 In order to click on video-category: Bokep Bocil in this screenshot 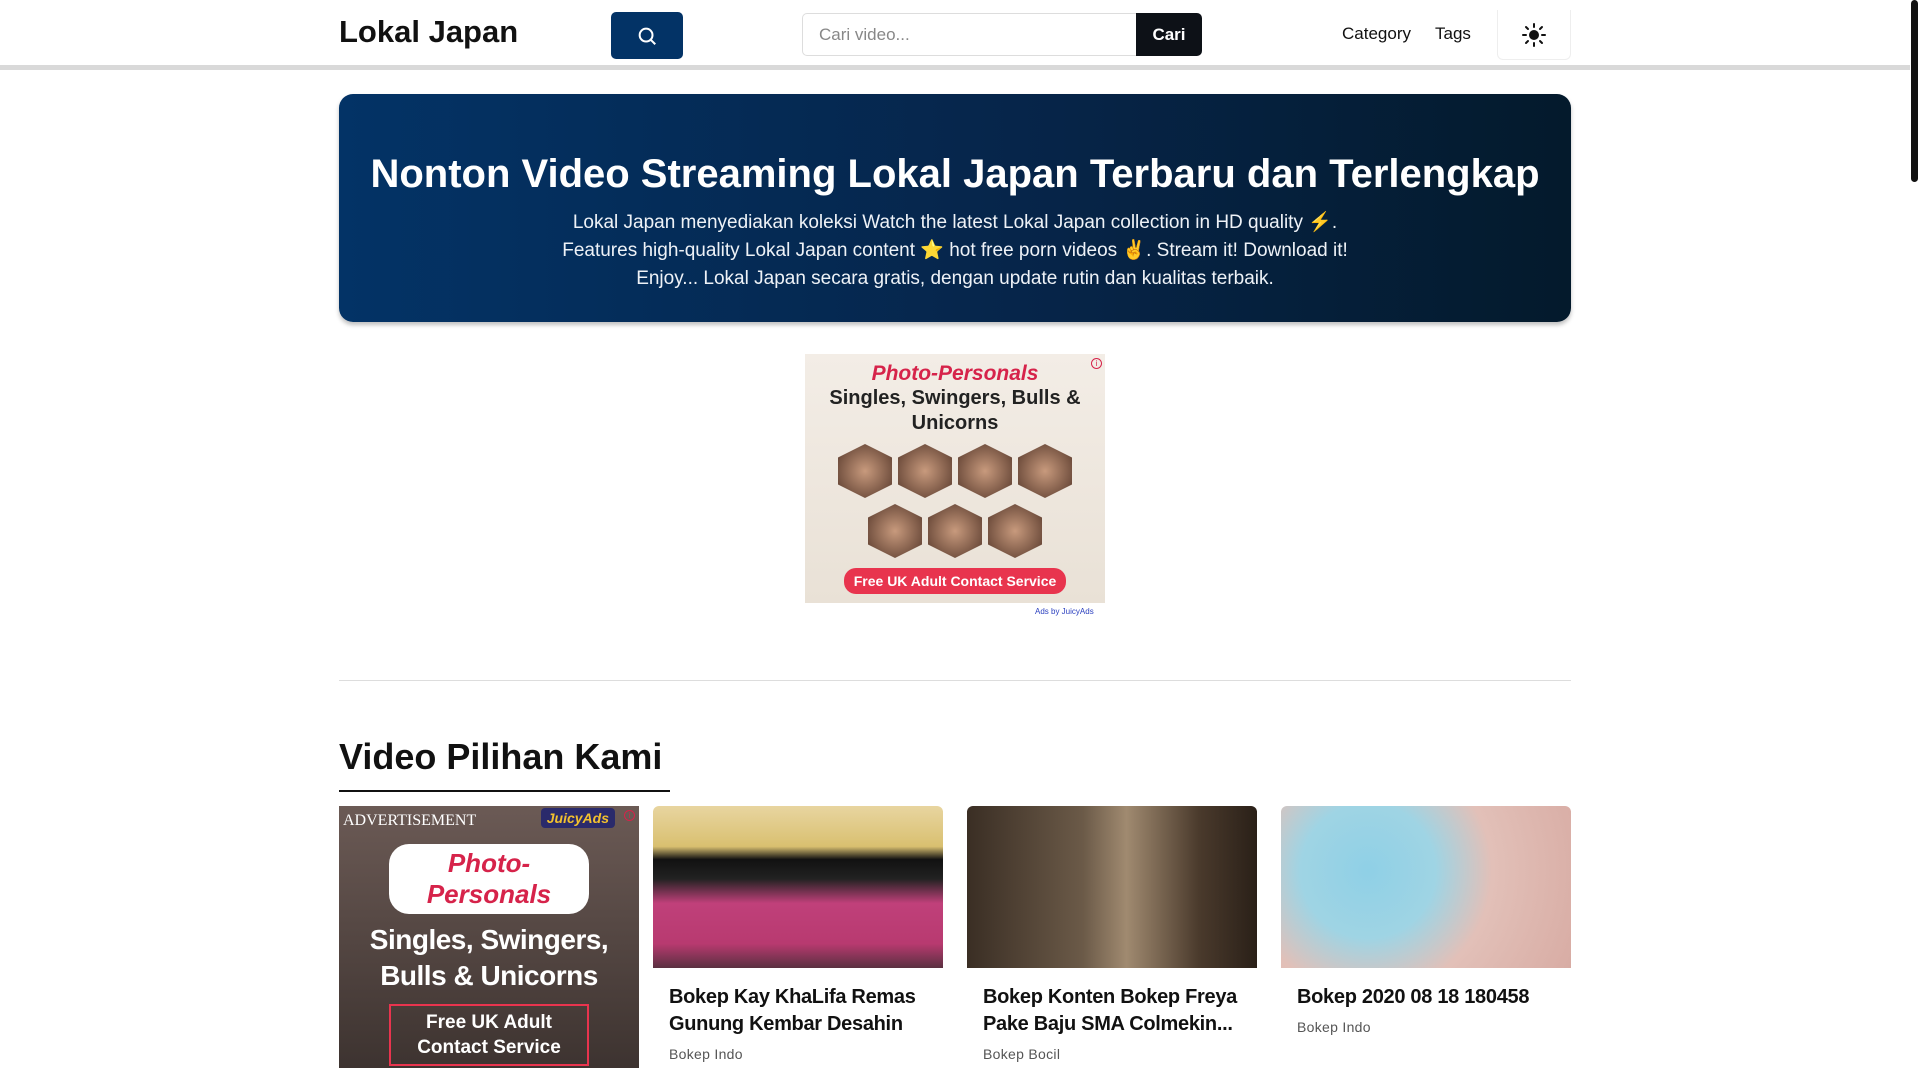, I will do `click(1112, 1054)`.